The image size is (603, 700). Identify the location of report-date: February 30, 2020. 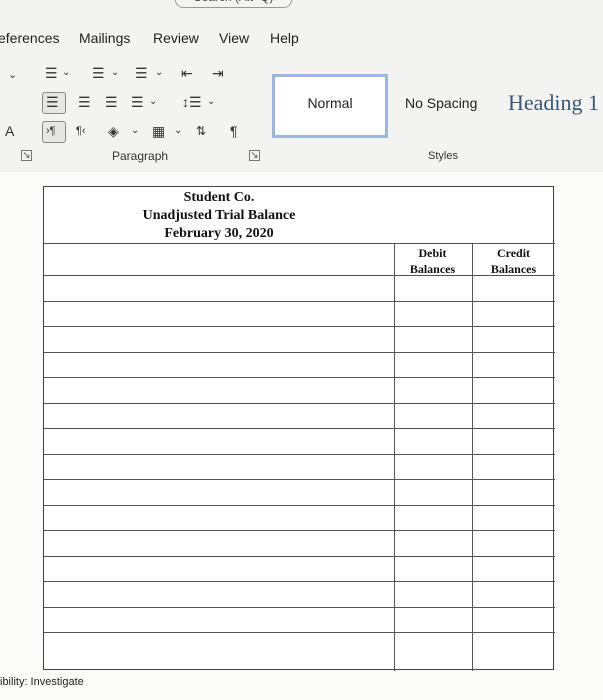
(219, 233).